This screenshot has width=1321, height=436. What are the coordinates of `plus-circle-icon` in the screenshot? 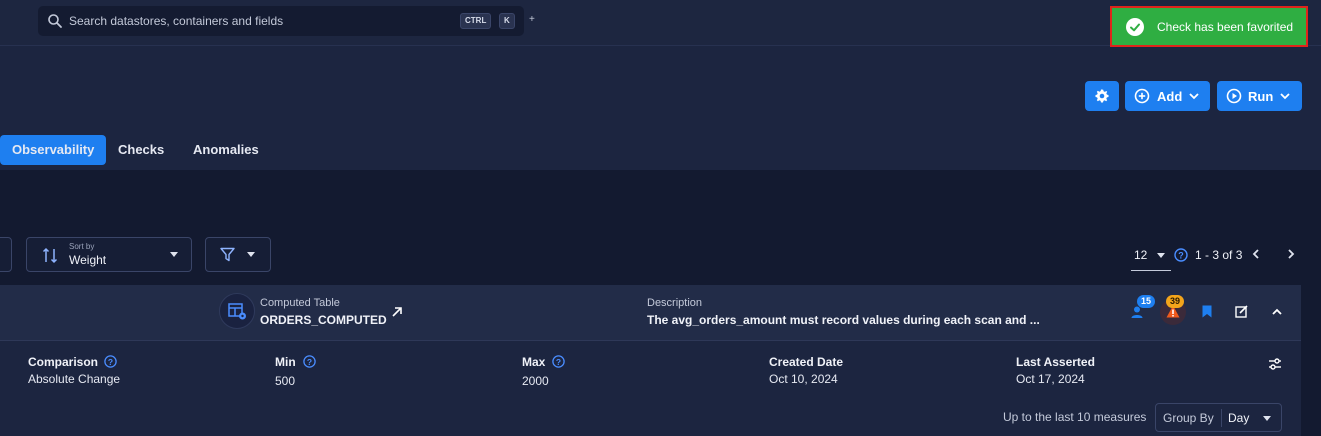 It's located at (1142, 96).